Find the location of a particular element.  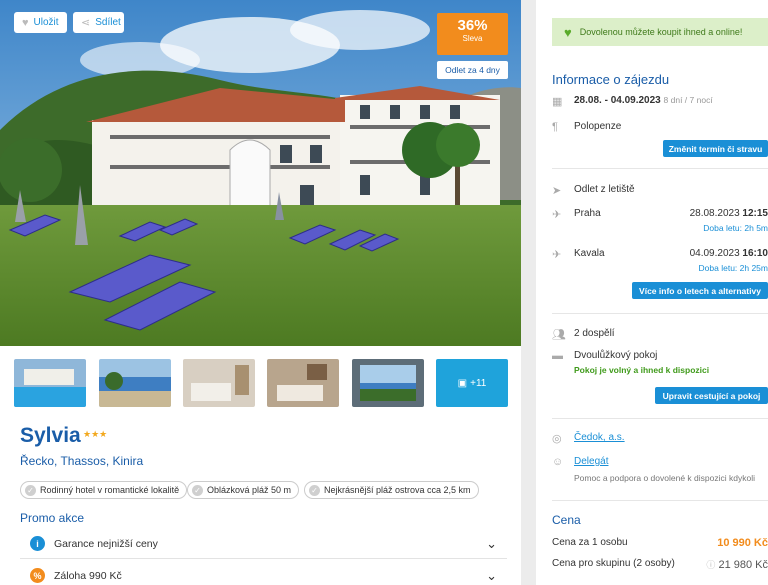

hotel-location: Řecko, Thassos, Kinira is located at coordinates (81, 461).